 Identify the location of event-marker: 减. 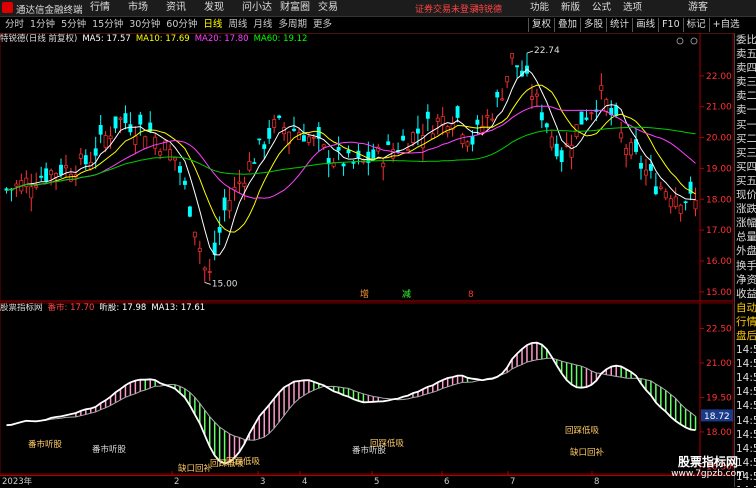
(406, 294).